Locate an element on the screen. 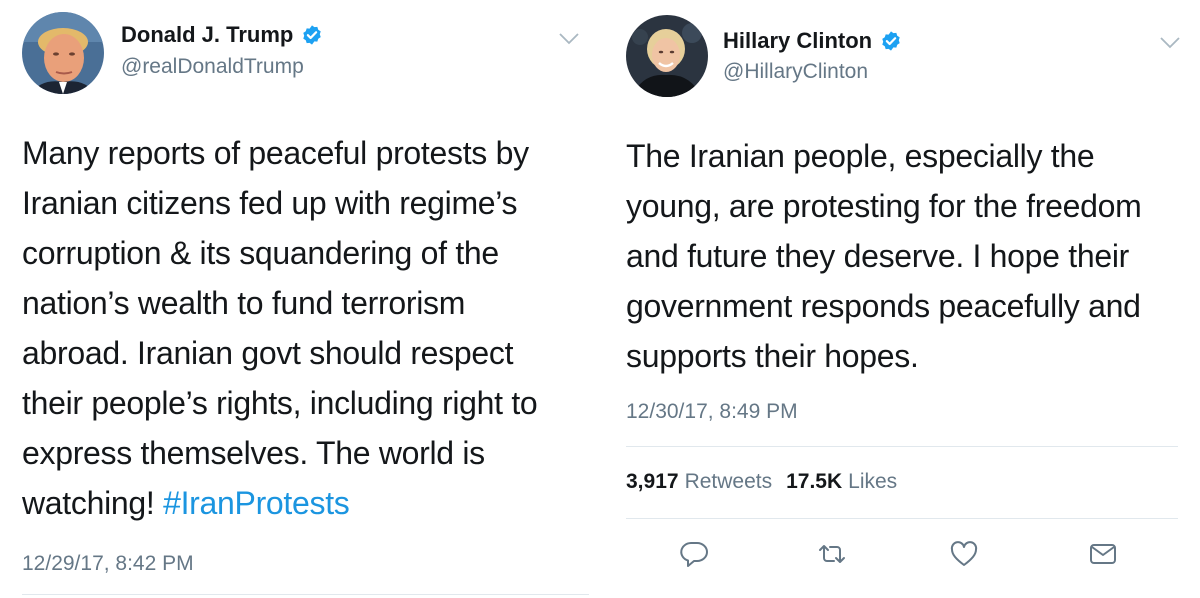  user-handle: @HillaryClinton is located at coordinates (795, 72).